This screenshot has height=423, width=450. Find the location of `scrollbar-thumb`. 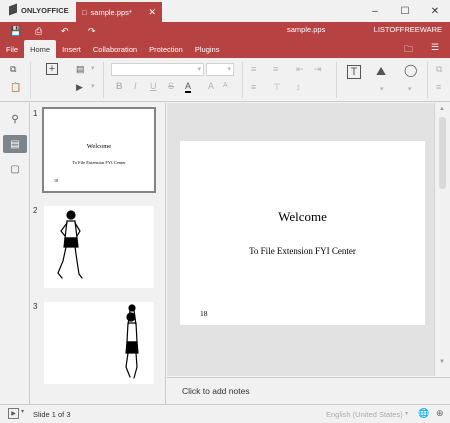

scrollbar-thumb is located at coordinates (442, 153).